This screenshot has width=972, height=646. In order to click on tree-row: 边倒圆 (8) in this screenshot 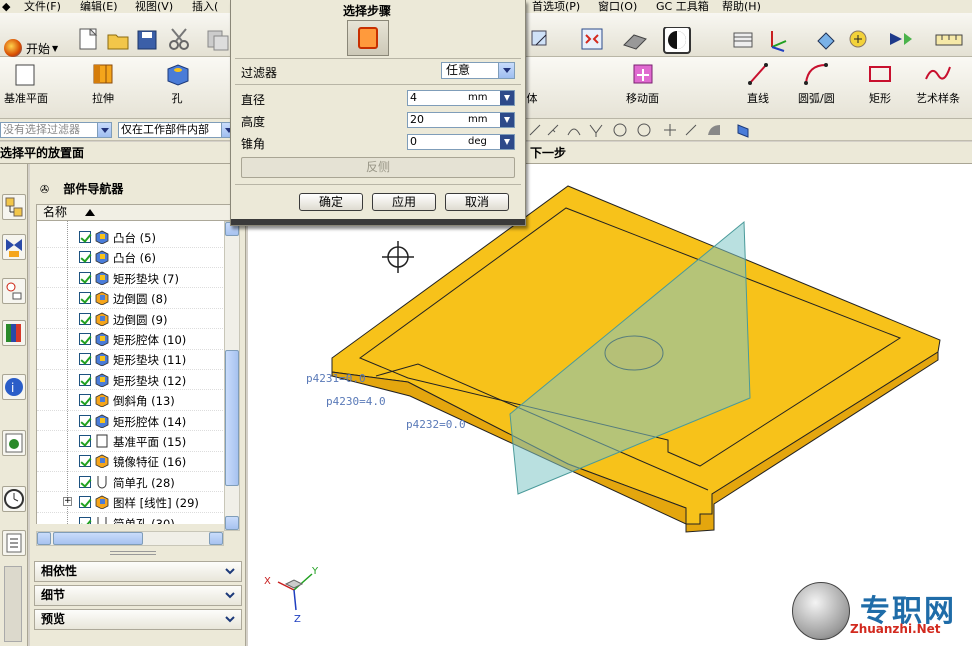, I will do `click(130, 298)`.